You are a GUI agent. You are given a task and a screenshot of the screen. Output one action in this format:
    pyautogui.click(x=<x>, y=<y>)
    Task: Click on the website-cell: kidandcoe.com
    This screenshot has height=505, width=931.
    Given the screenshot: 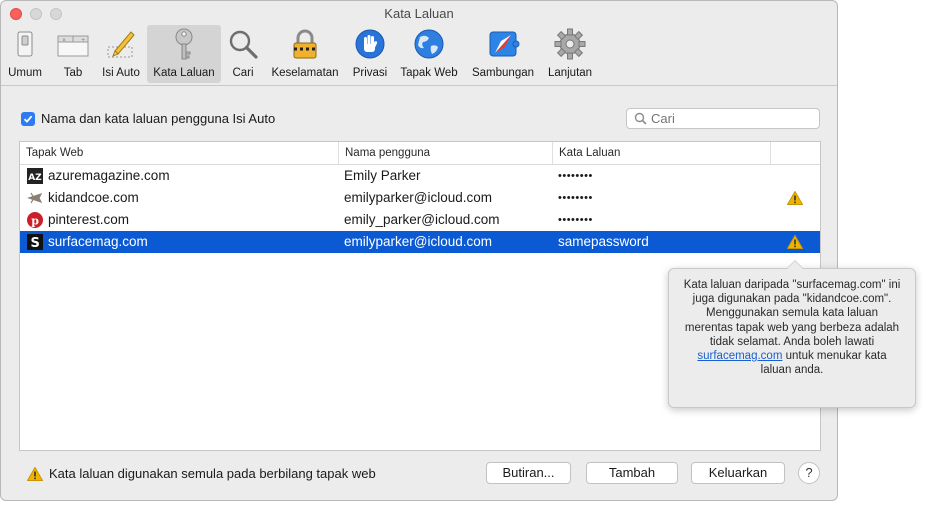 What is the action you would take?
    pyautogui.click(x=93, y=197)
    